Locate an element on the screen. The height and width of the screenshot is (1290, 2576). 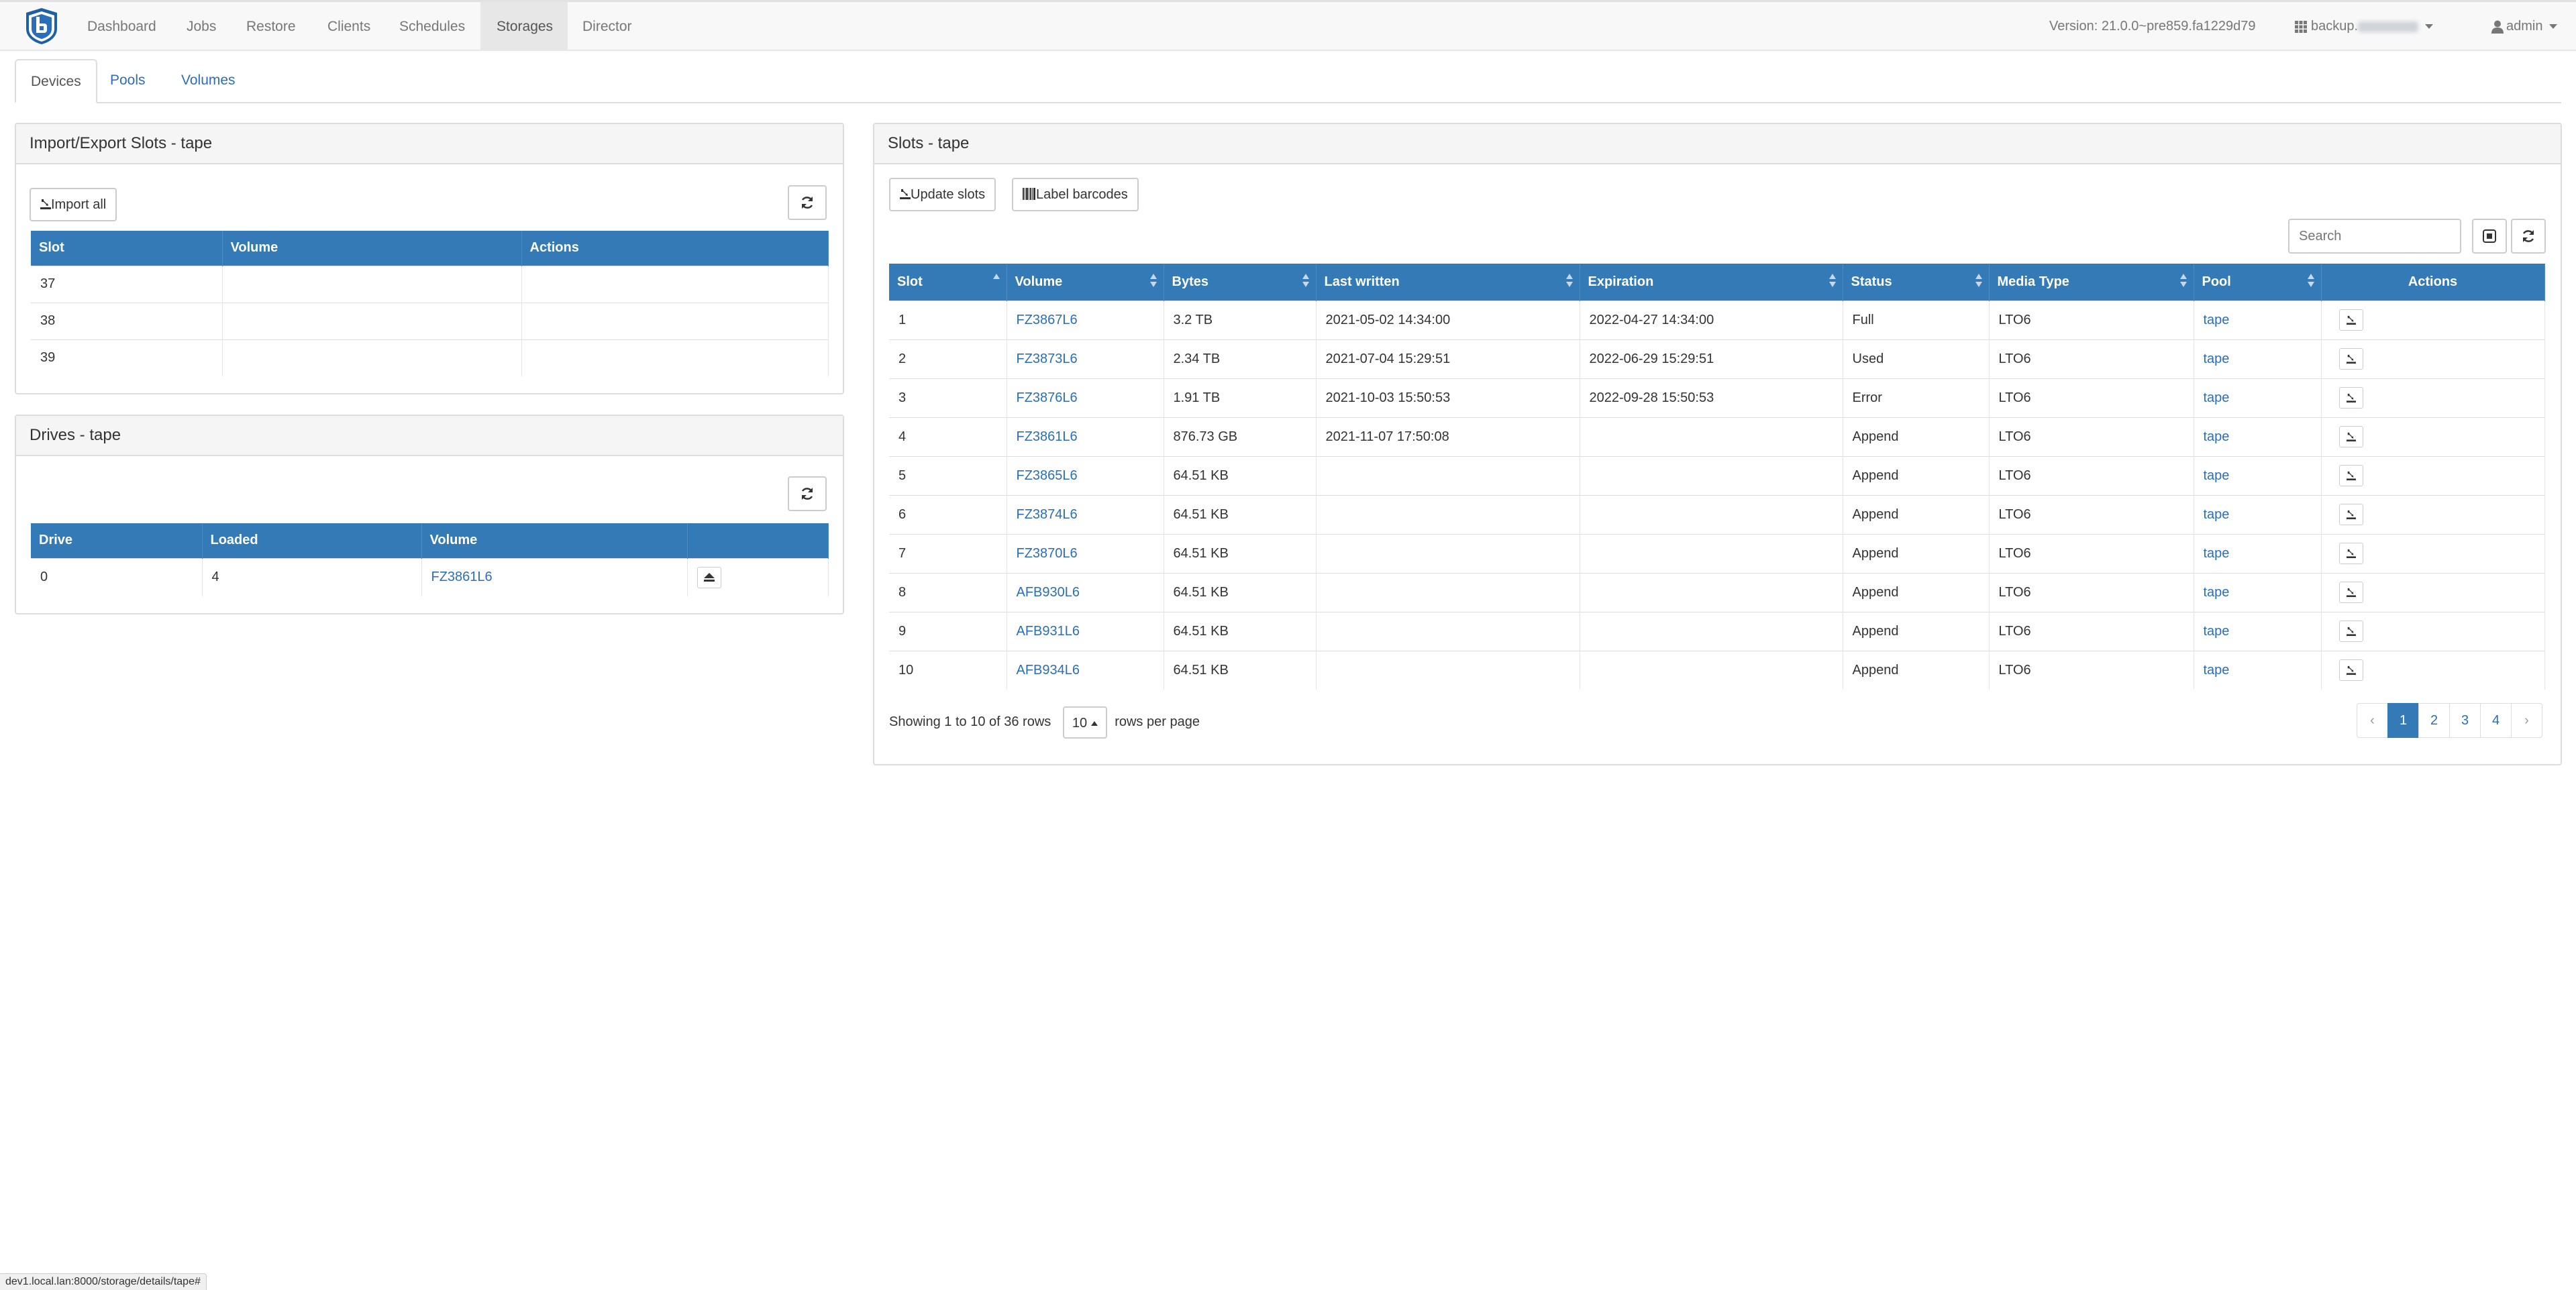
volume-cell: AFB934L6 is located at coordinates (1085, 670).